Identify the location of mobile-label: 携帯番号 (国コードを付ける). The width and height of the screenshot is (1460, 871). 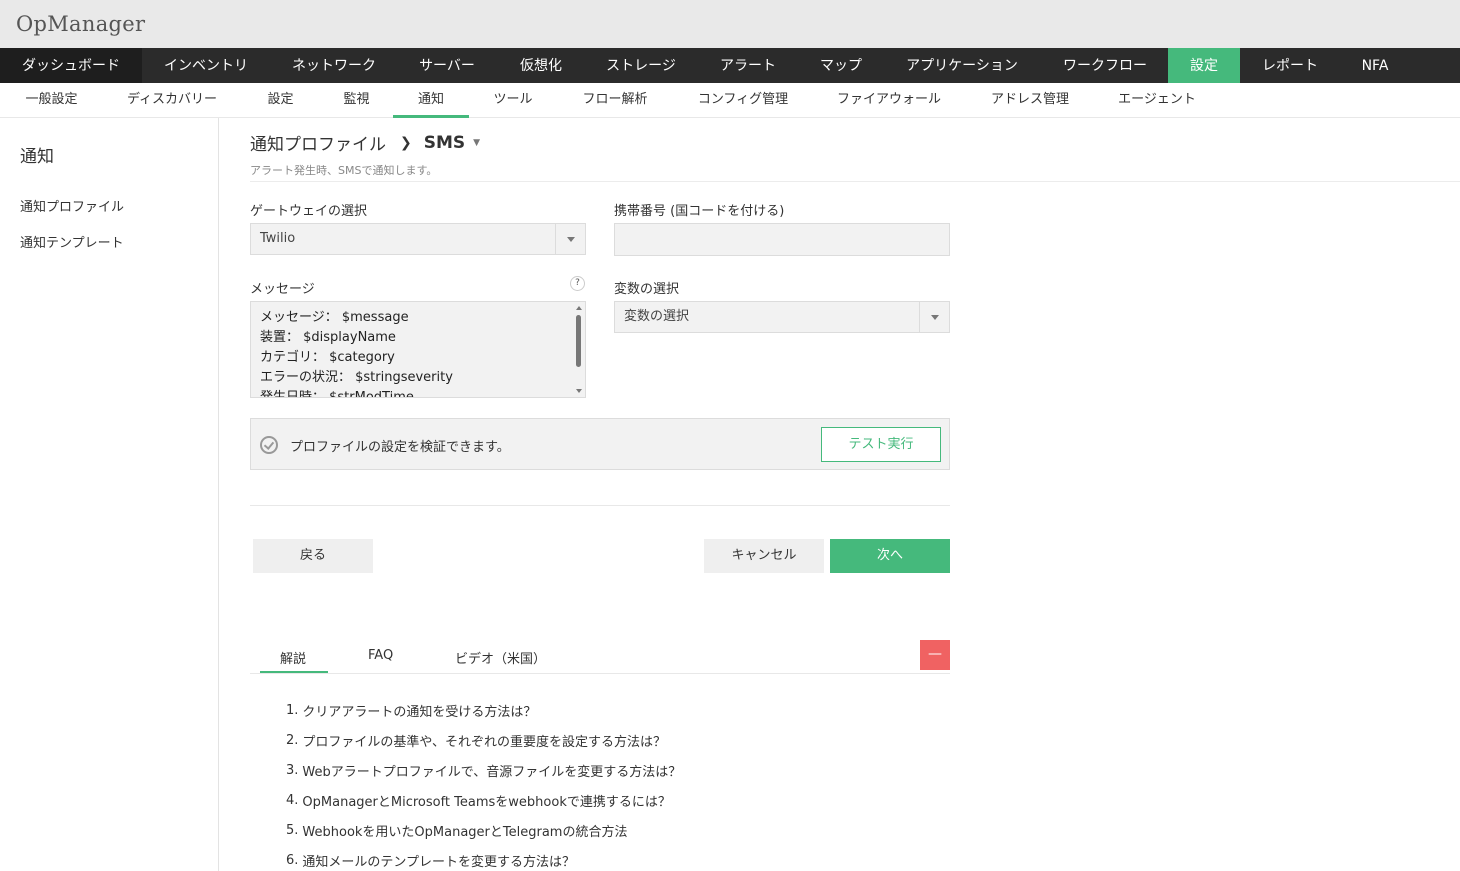
(699, 211).